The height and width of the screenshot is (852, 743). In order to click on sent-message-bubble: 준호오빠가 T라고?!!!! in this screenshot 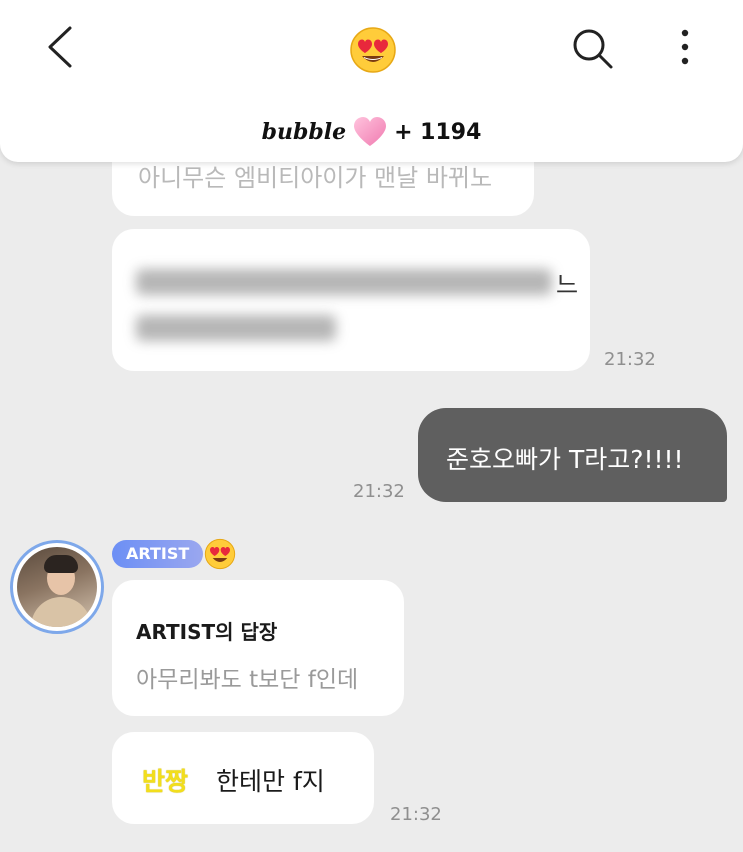, I will do `click(572, 455)`.